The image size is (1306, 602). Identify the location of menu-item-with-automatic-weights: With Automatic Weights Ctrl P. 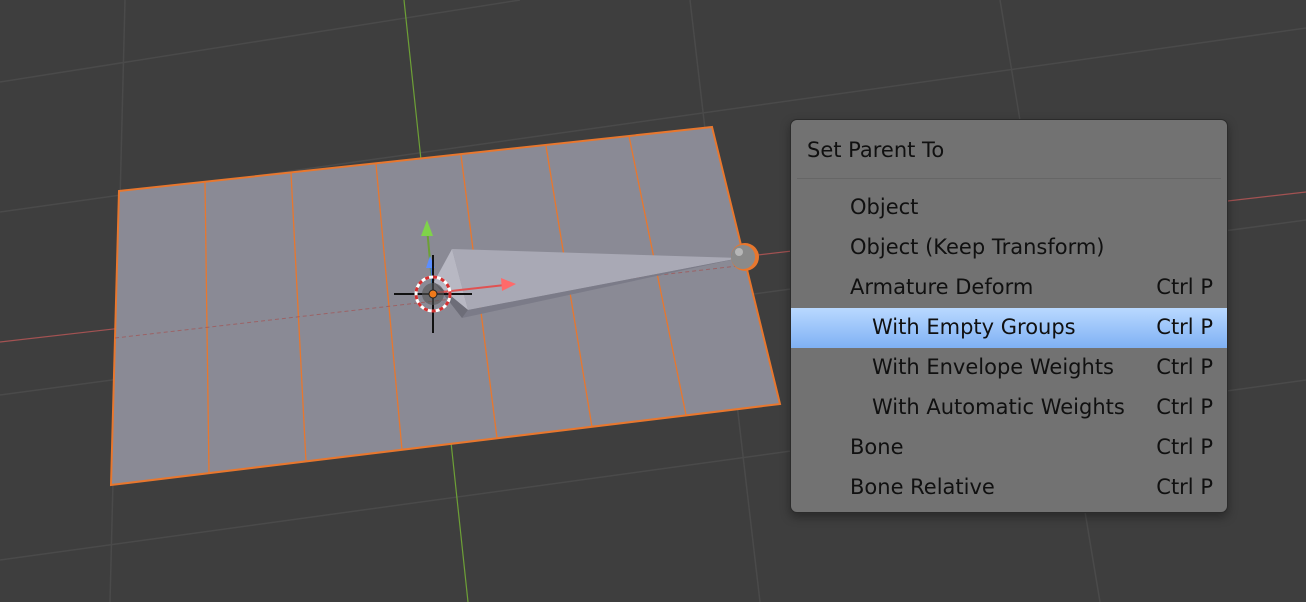
(1009, 408).